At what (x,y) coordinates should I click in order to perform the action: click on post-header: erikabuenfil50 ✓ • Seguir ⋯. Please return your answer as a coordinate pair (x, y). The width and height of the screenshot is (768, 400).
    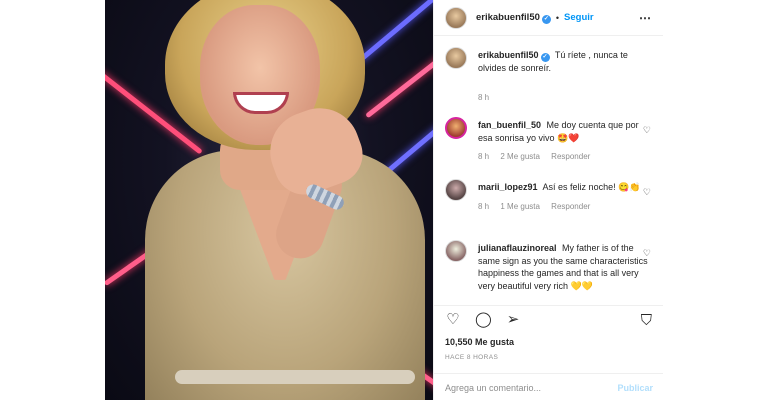
    Looking at the image, I should click on (549, 18).